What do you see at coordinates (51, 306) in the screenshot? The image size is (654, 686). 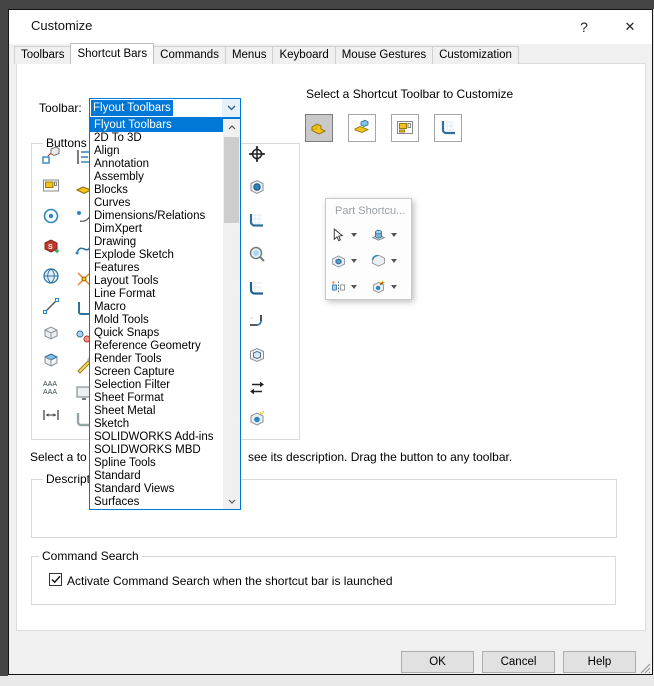 I see `line-format-icon` at bounding box center [51, 306].